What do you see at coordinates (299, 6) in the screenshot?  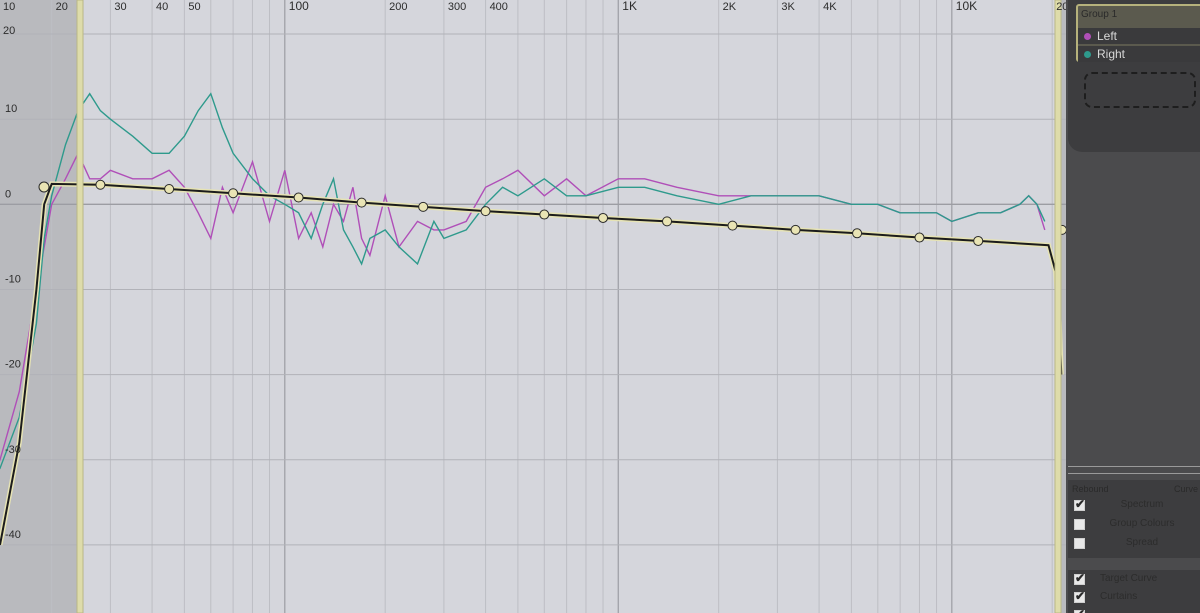 I see `x-tick-label: 100` at bounding box center [299, 6].